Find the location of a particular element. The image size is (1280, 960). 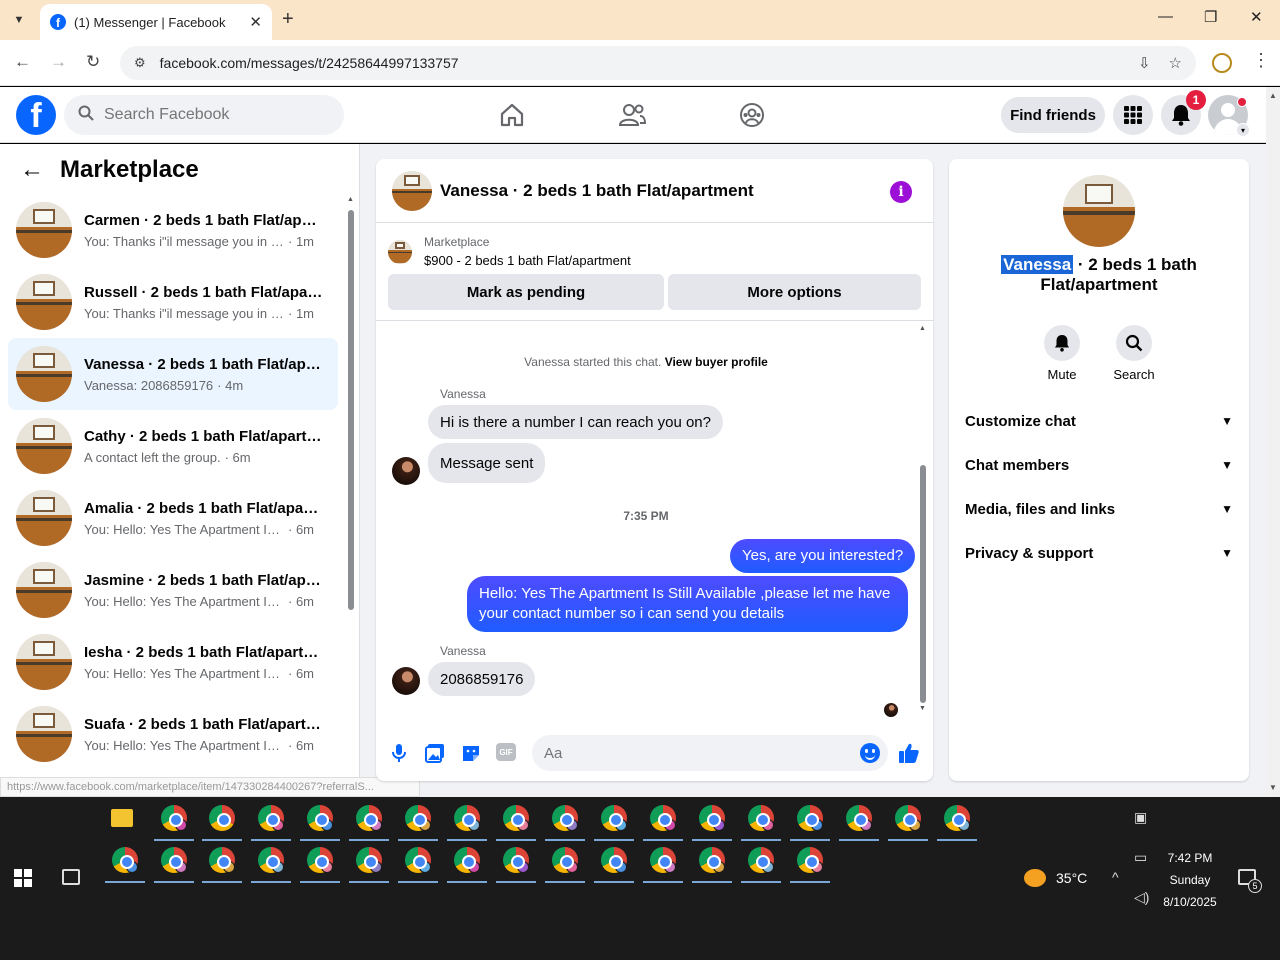

chat-listing-thumbnail is located at coordinates (412, 190).